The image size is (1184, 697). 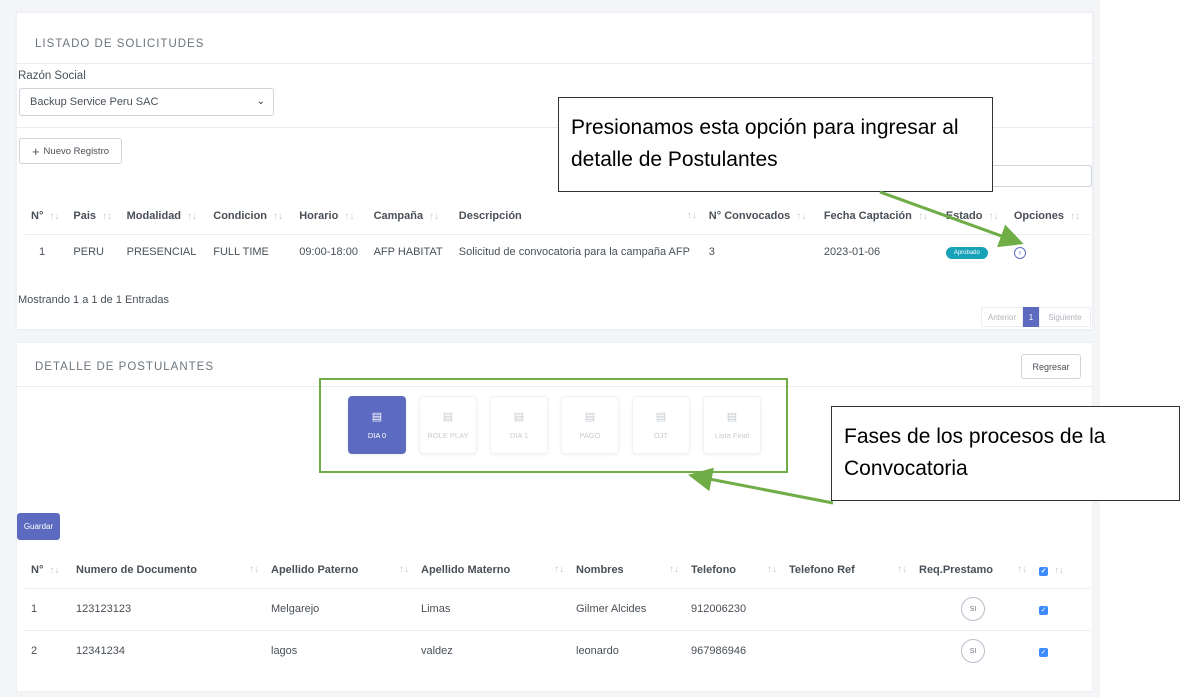 What do you see at coordinates (951, 219) in the screenshot?
I see `arrow-to-opciones` at bounding box center [951, 219].